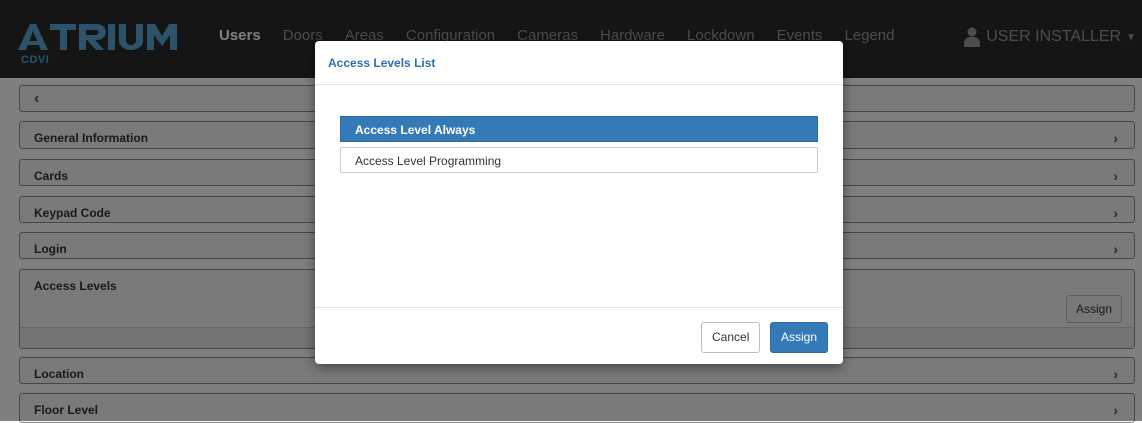 This screenshot has height=423, width=1142. I want to click on assign-button: Assign, so click(799, 337).